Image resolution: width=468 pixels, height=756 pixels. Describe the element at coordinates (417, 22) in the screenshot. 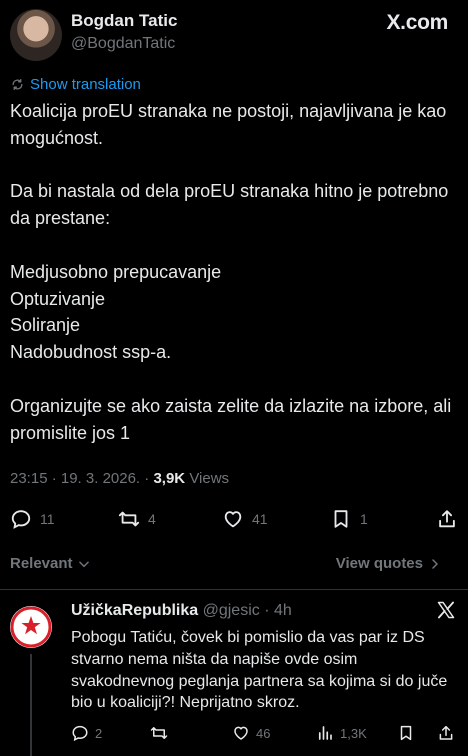

I see `brand-label: X.com` at that location.